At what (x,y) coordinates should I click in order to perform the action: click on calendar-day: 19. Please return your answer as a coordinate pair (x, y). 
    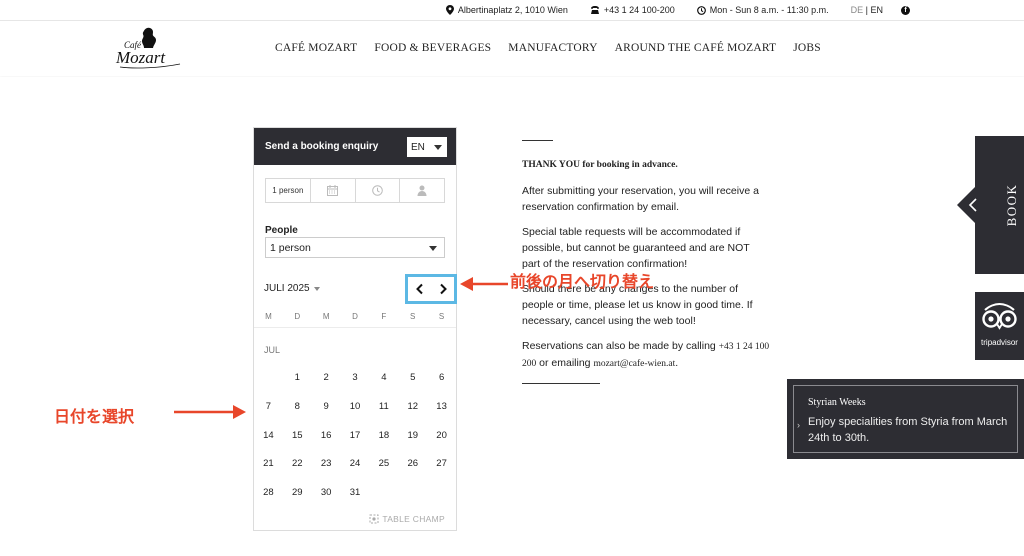
    Looking at the image, I should click on (412, 444).